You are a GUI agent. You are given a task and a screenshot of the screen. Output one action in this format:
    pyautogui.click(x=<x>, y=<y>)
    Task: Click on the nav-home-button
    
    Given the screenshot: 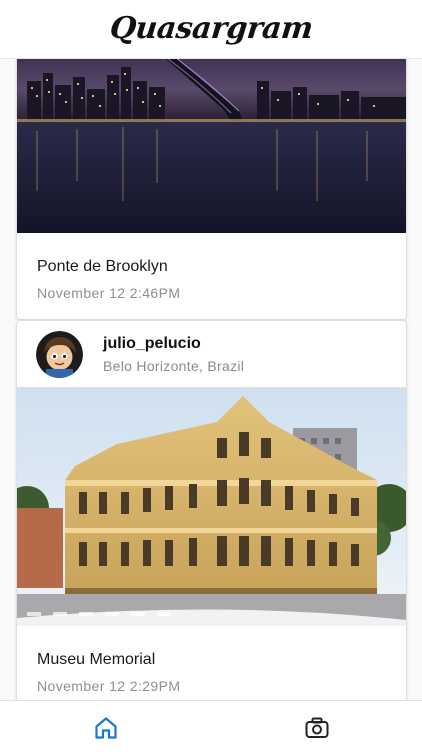 What is the action you would take?
    pyautogui.click(x=105, y=728)
    